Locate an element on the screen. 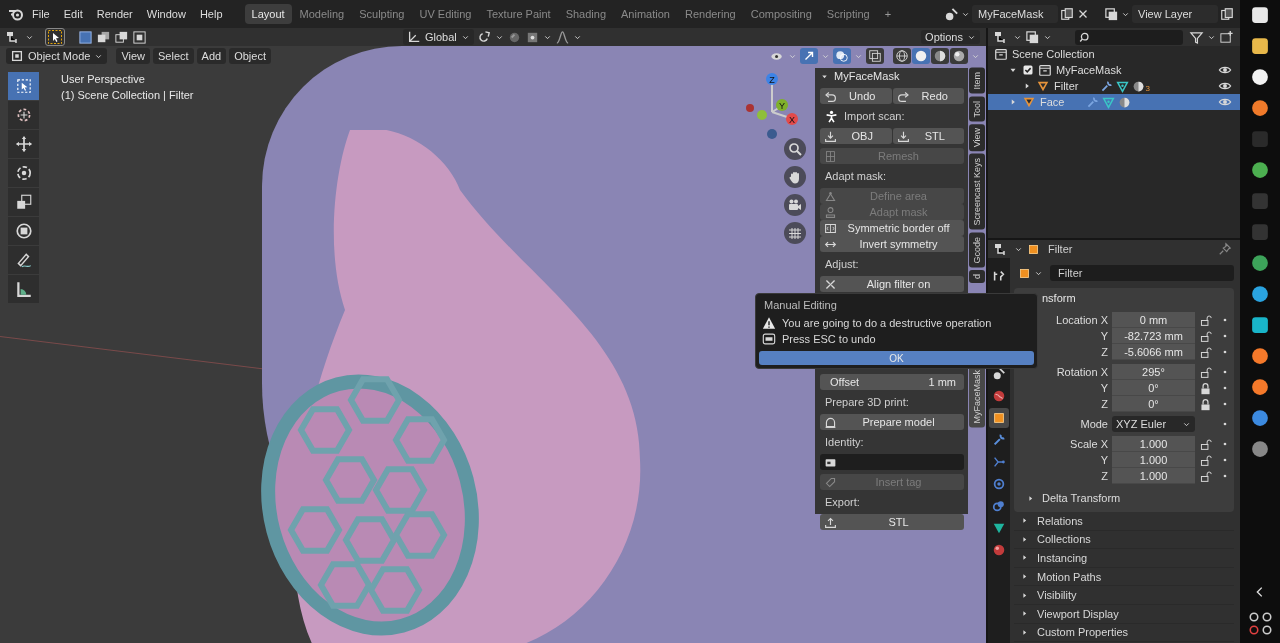  panel-header: Motion Paths is located at coordinates (1124, 577).